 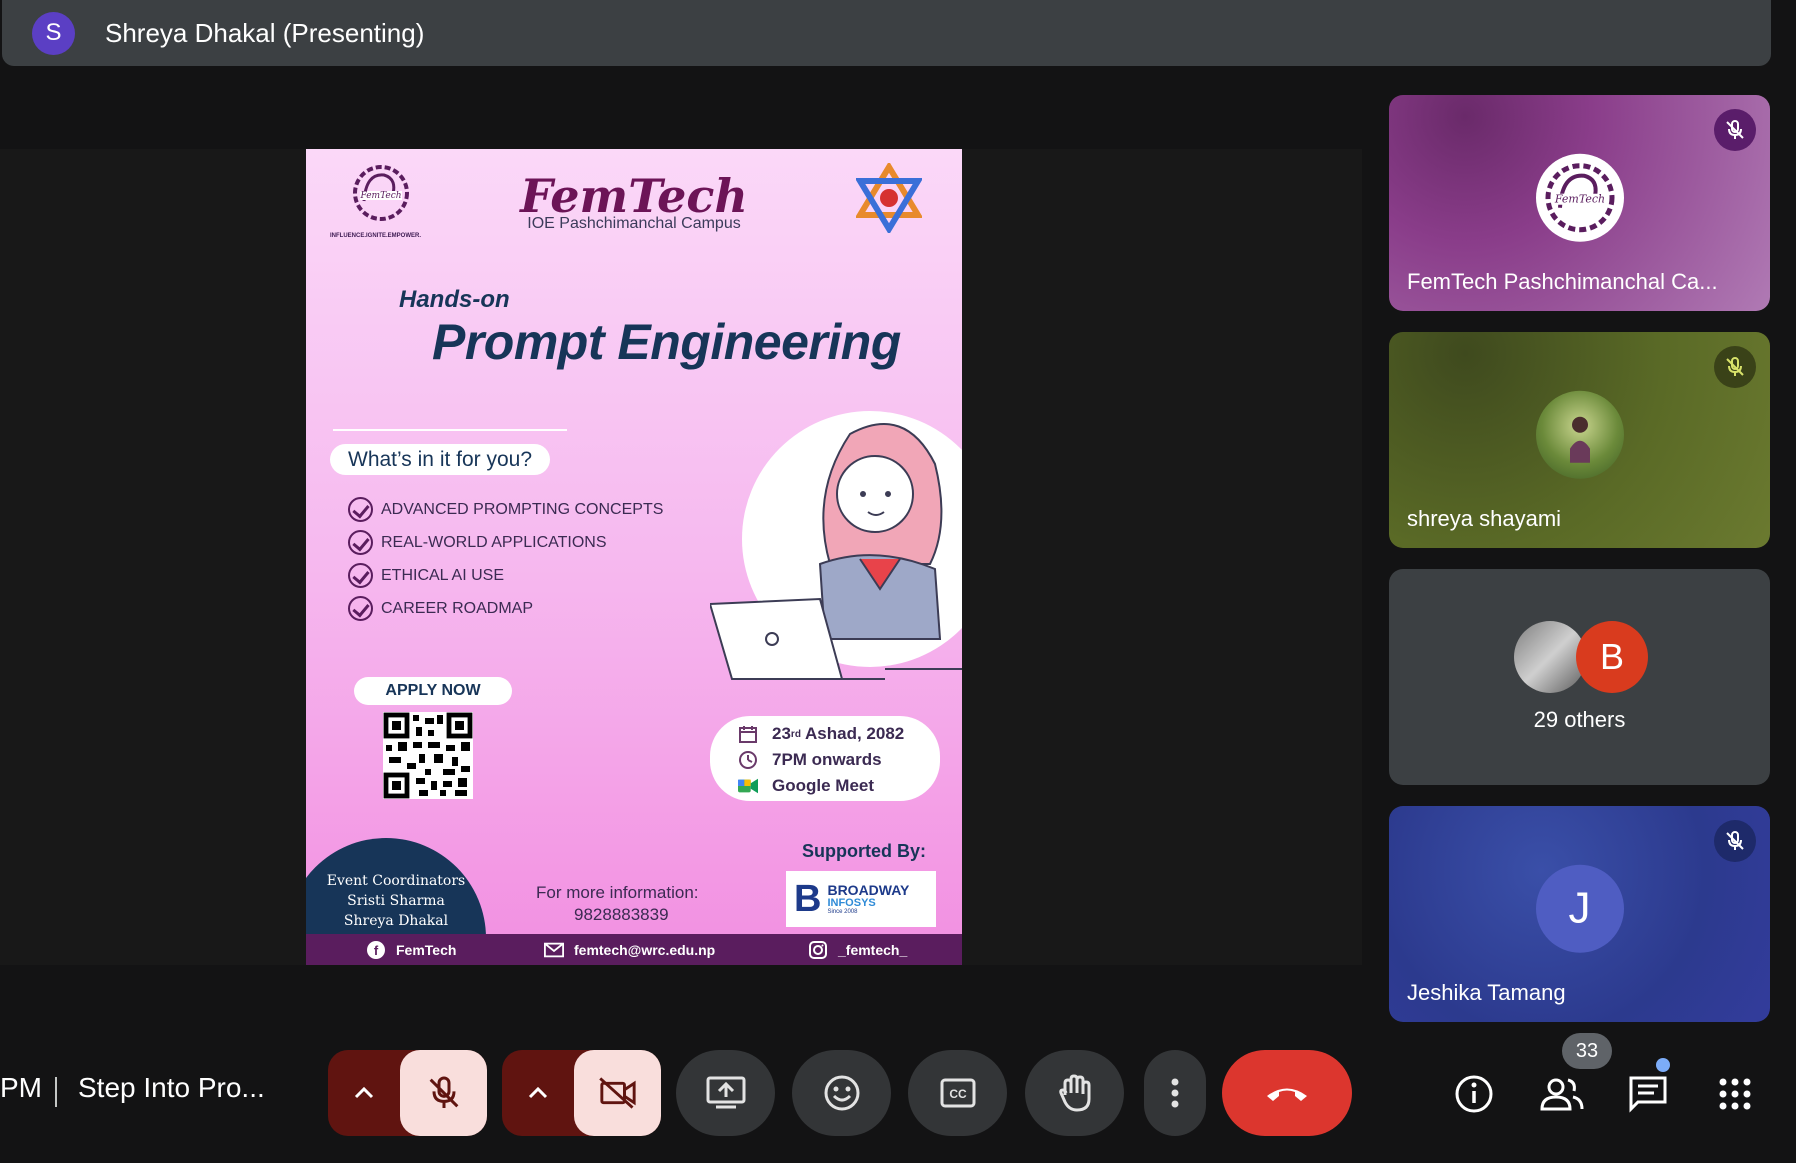 I want to click on camera-control, so click(x=581, y=1093).